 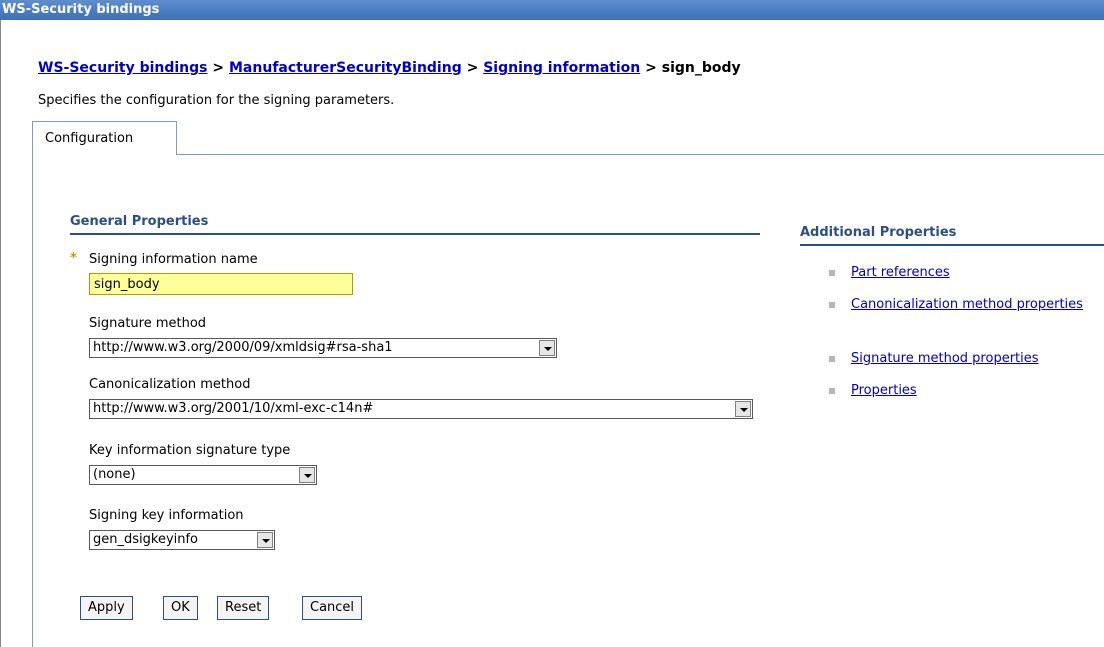 I want to click on signing-key-info-value: gen_dsigkeyinfo, so click(x=146, y=539).